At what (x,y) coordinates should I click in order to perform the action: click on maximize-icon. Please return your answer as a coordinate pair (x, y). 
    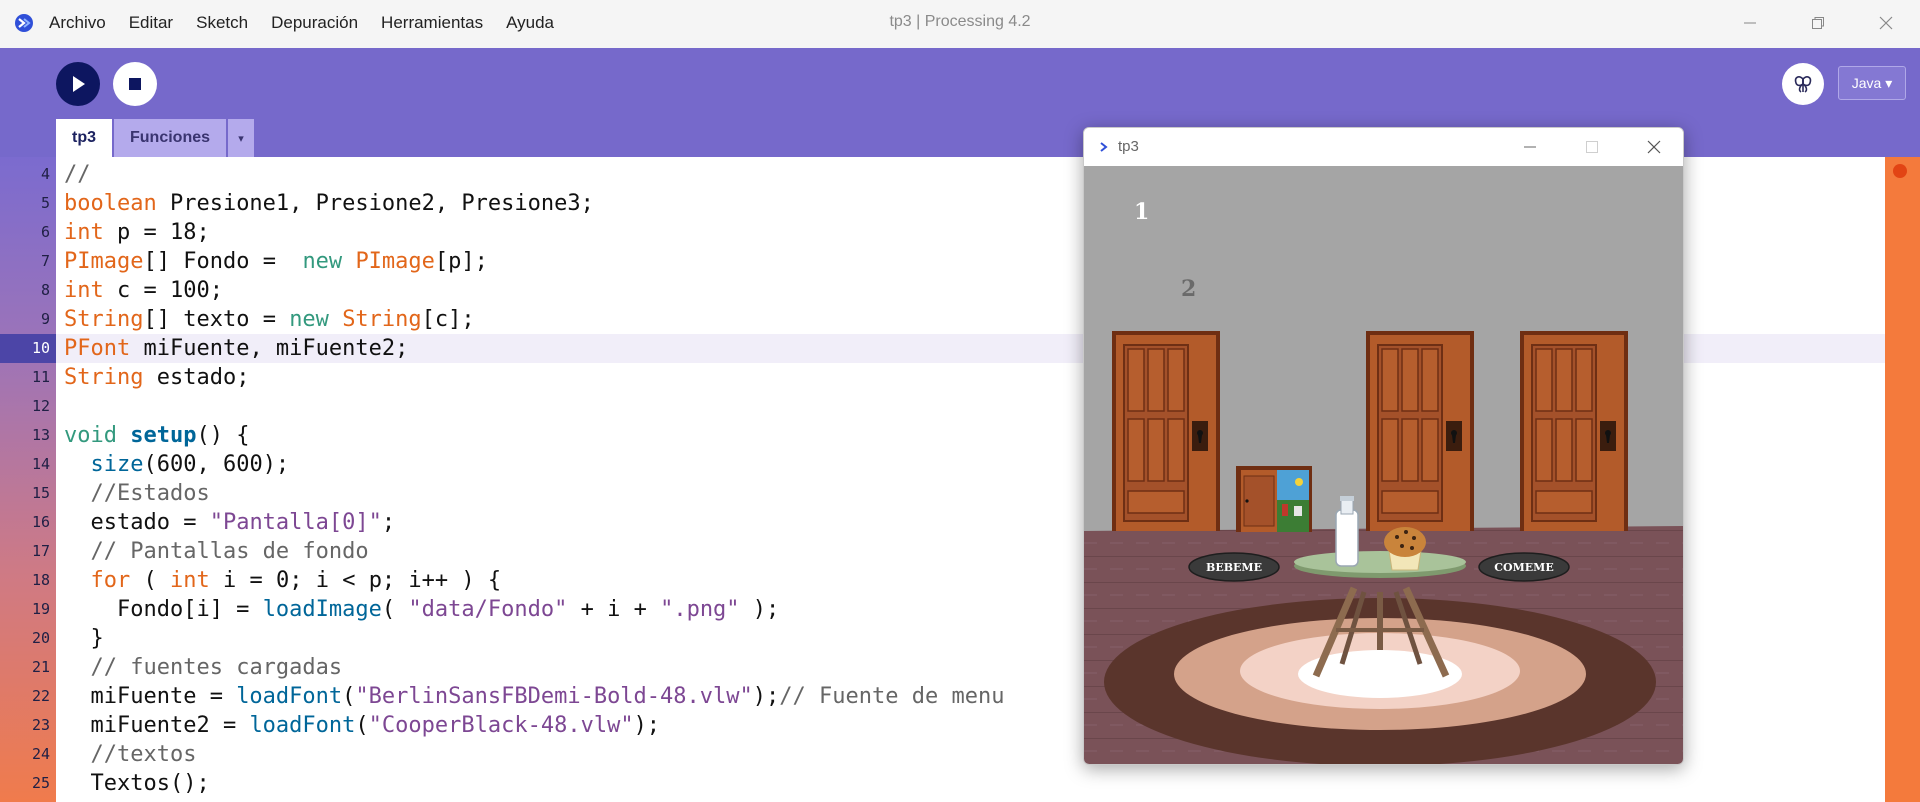
    Looking at the image, I should click on (1592, 147).